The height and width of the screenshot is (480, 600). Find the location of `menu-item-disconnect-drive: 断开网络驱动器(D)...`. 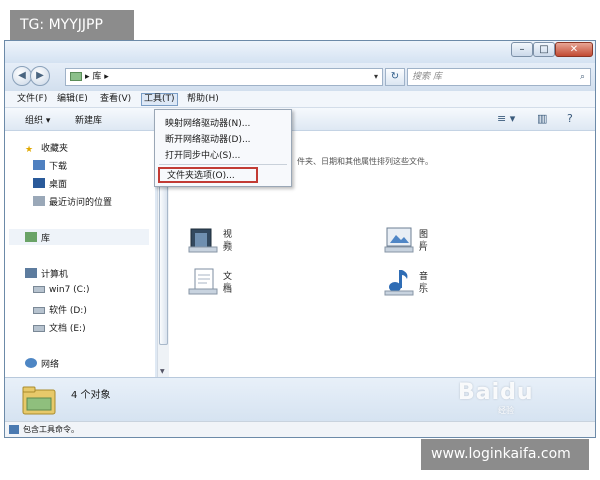

menu-item-disconnect-drive: 断开网络驱动器(D)... is located at coordinates (208, 138).